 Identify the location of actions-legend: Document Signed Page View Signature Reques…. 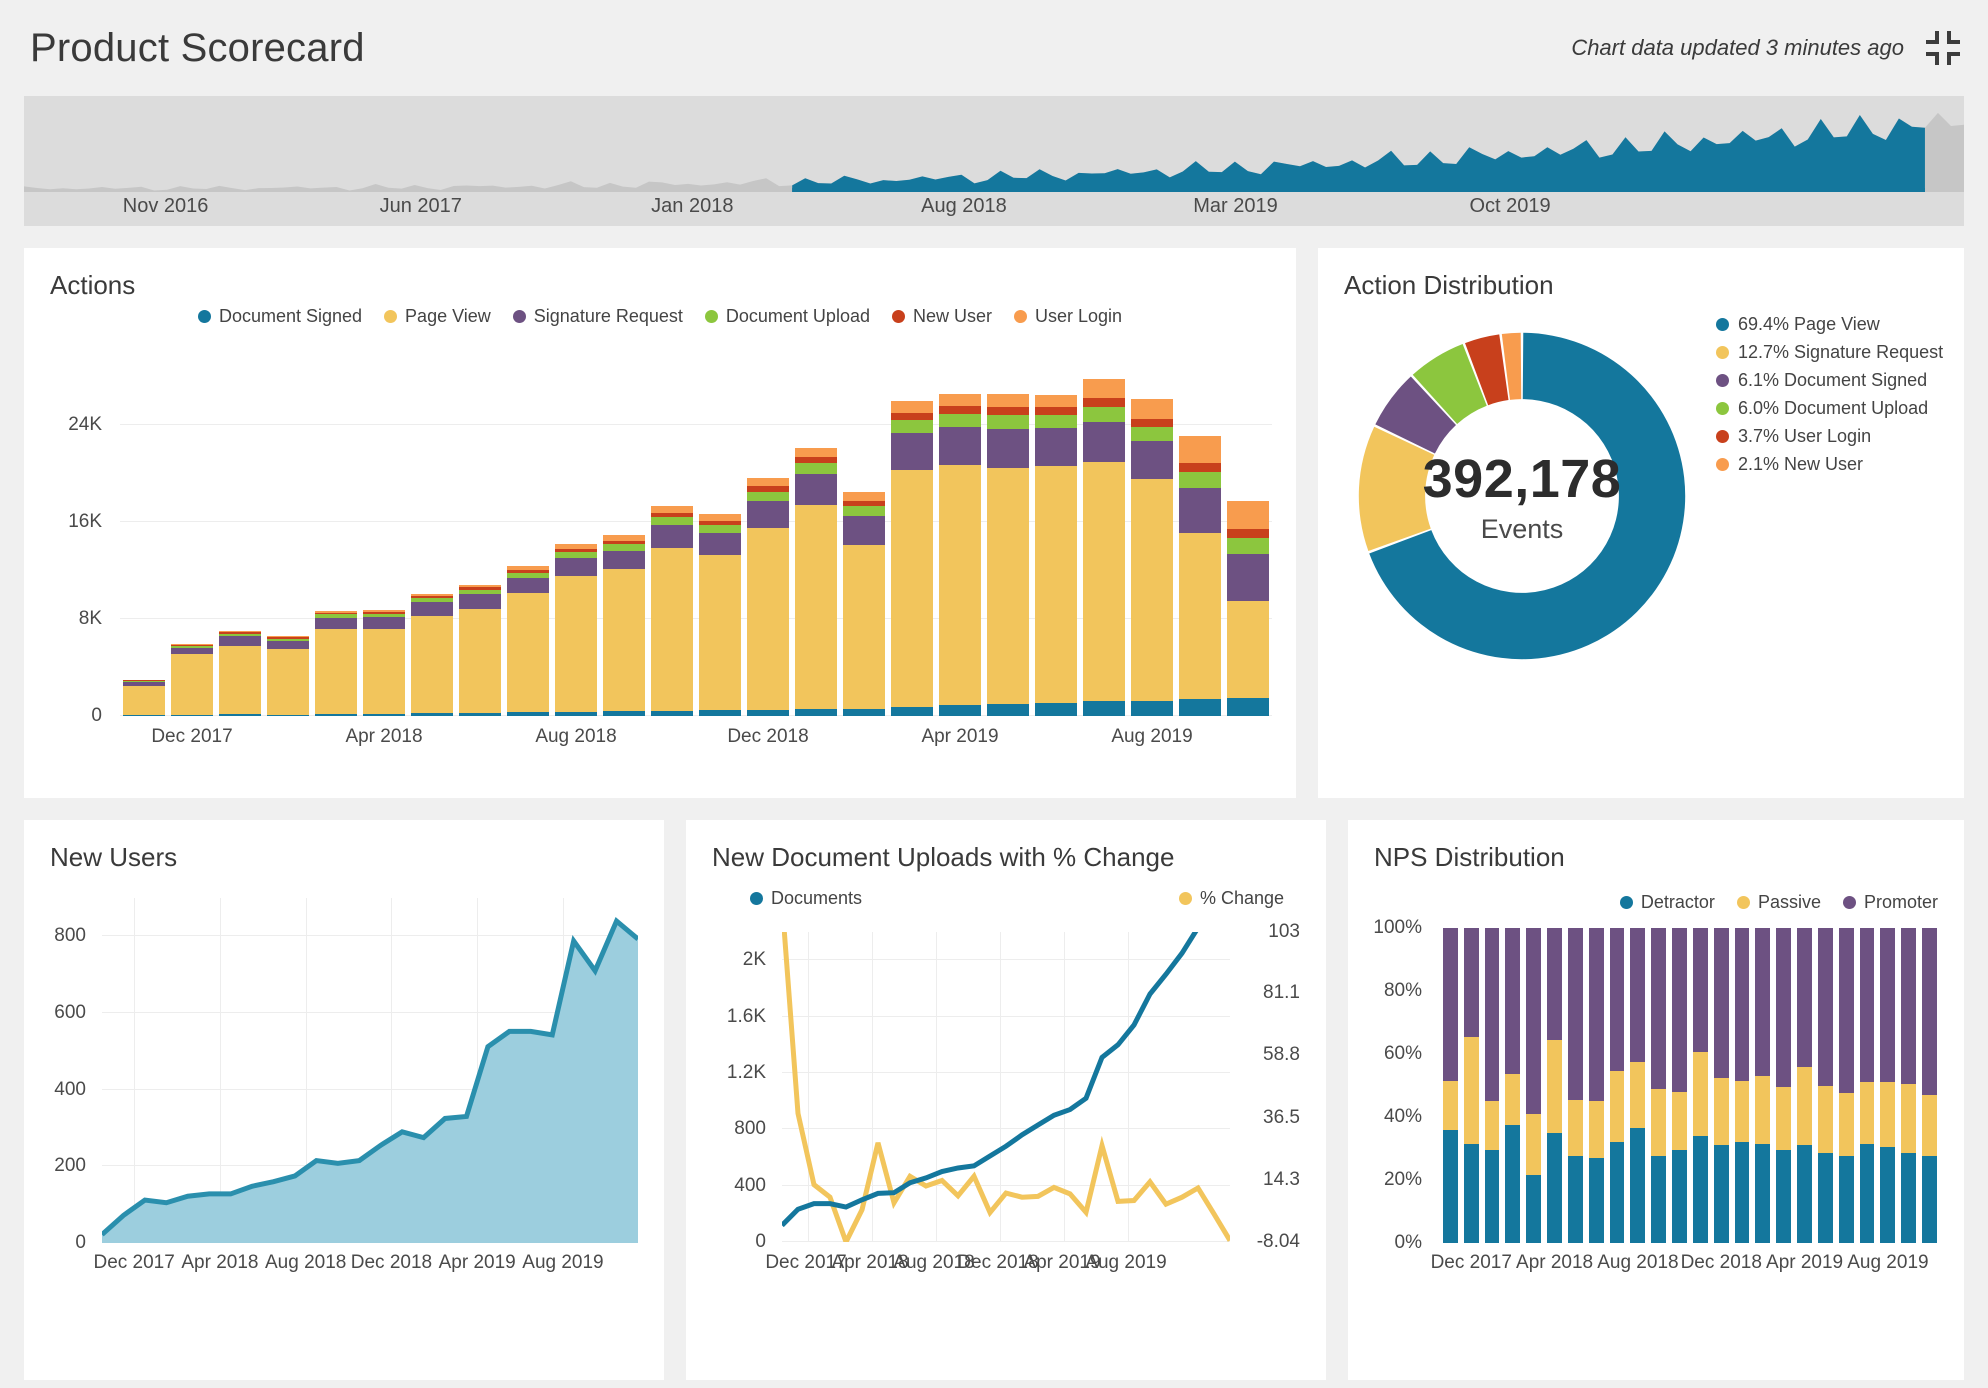
(660, 316).